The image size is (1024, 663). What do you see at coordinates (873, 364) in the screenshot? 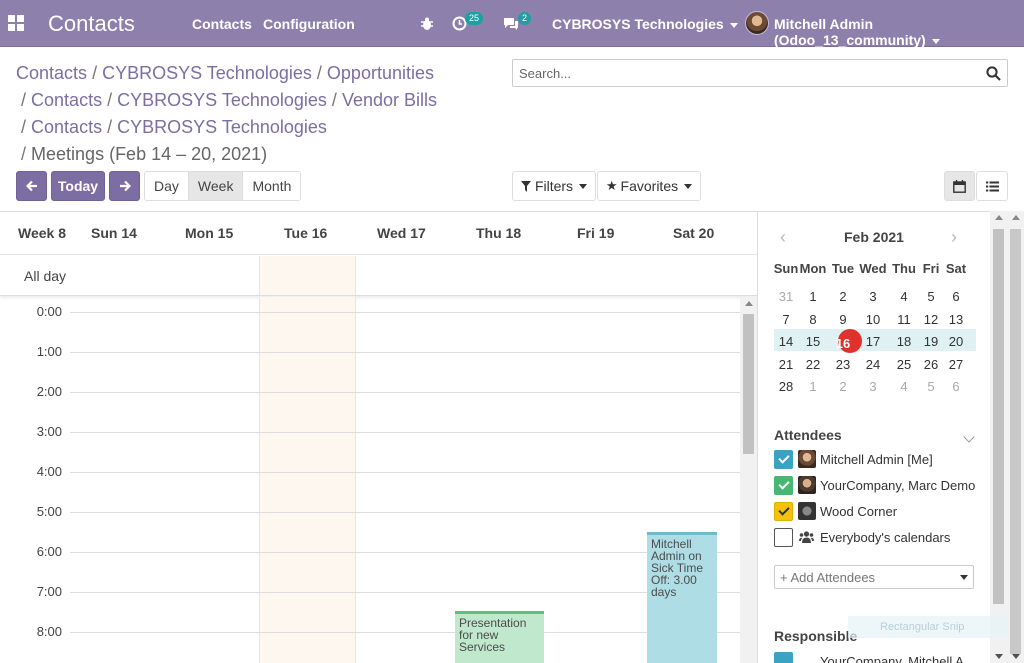
I see `mini-day: 24` at bounding box center [873, 364].